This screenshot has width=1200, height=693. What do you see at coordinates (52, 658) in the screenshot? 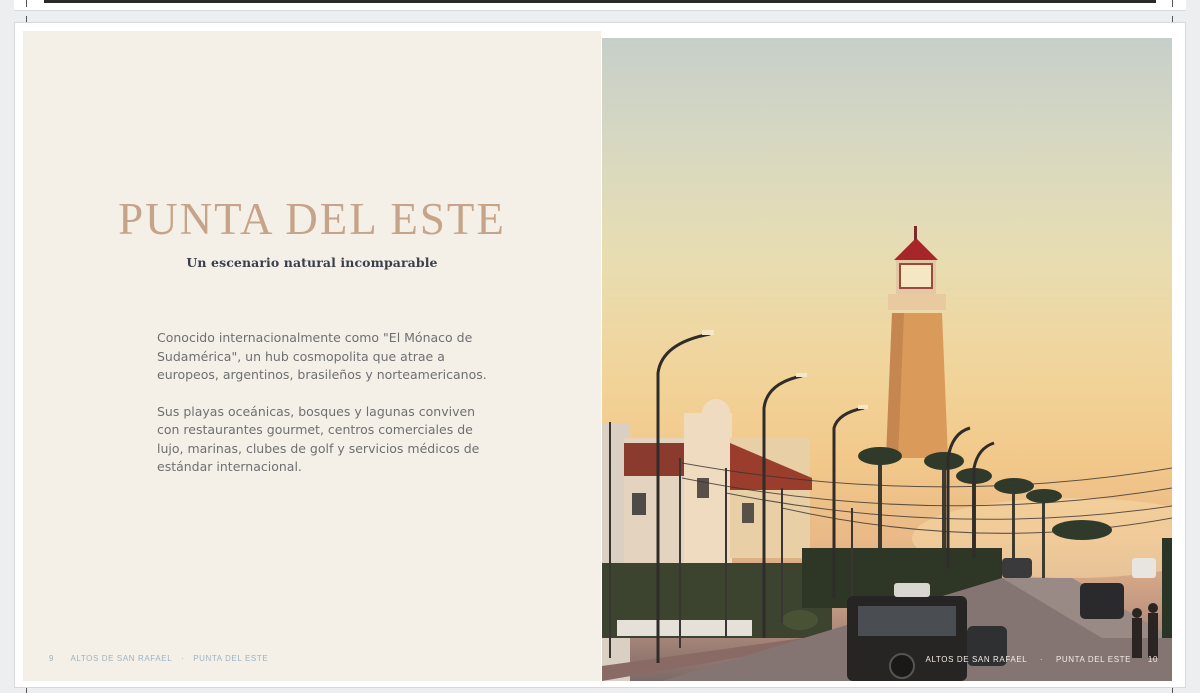
I see `page-number: 9` at bounding box center [52, 658].